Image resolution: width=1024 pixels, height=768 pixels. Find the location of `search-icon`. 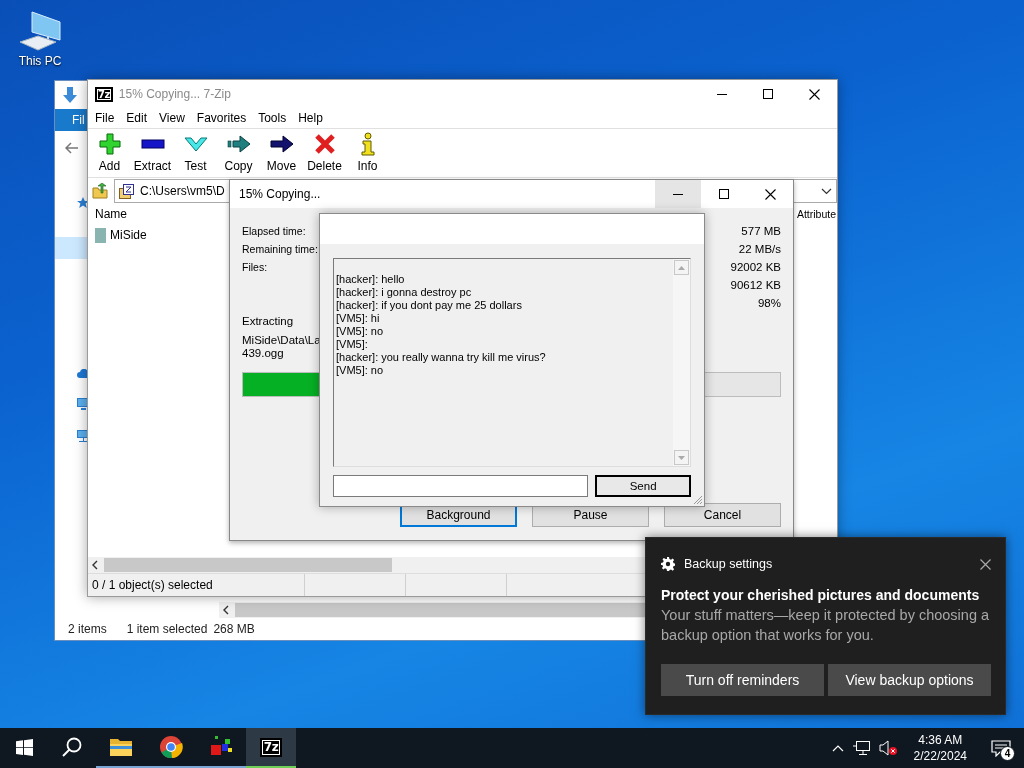

search-icon is located at coordinates (72, 747).